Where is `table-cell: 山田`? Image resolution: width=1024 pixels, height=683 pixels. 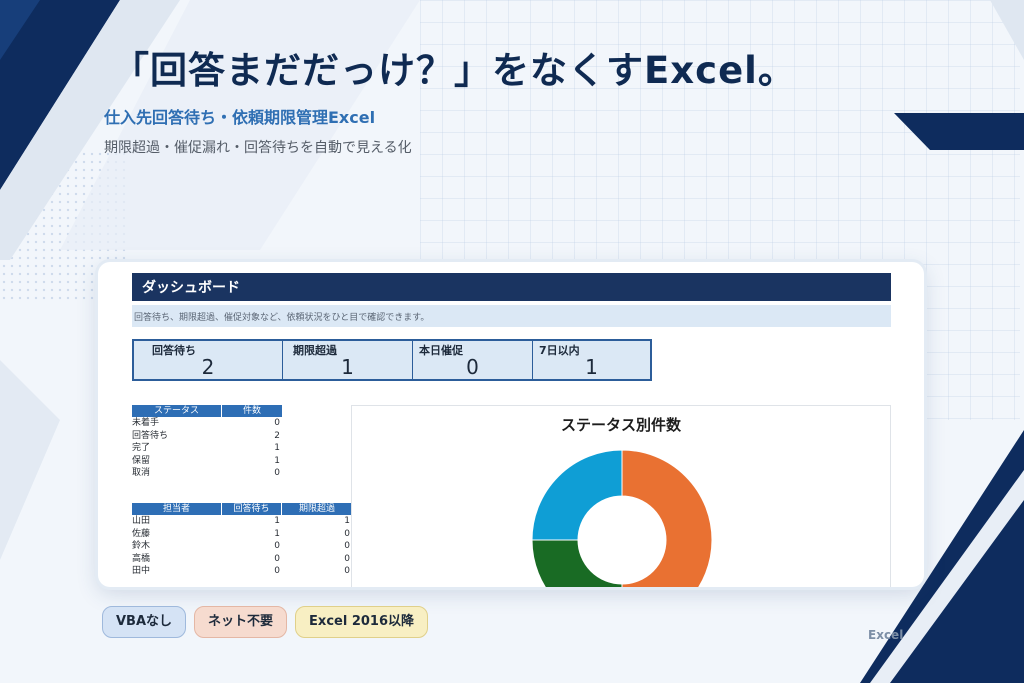
table-cell: 山田 is located at coordinates (141, 521).